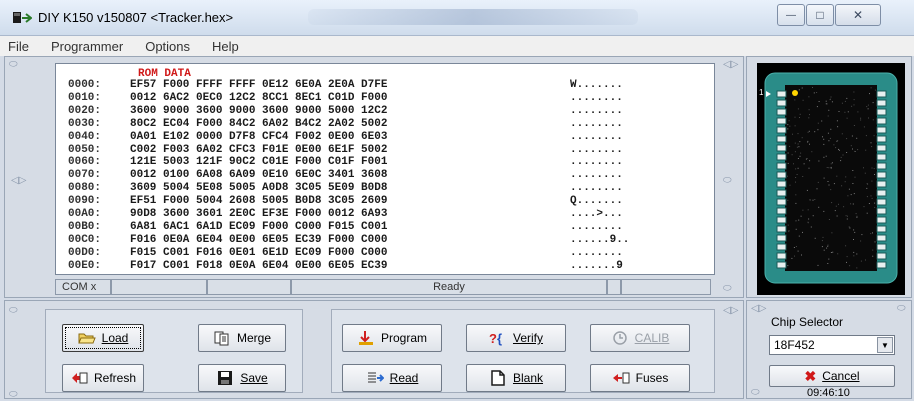  I want to click on panel-collapse-icon: ⬭, so click(13, 64).